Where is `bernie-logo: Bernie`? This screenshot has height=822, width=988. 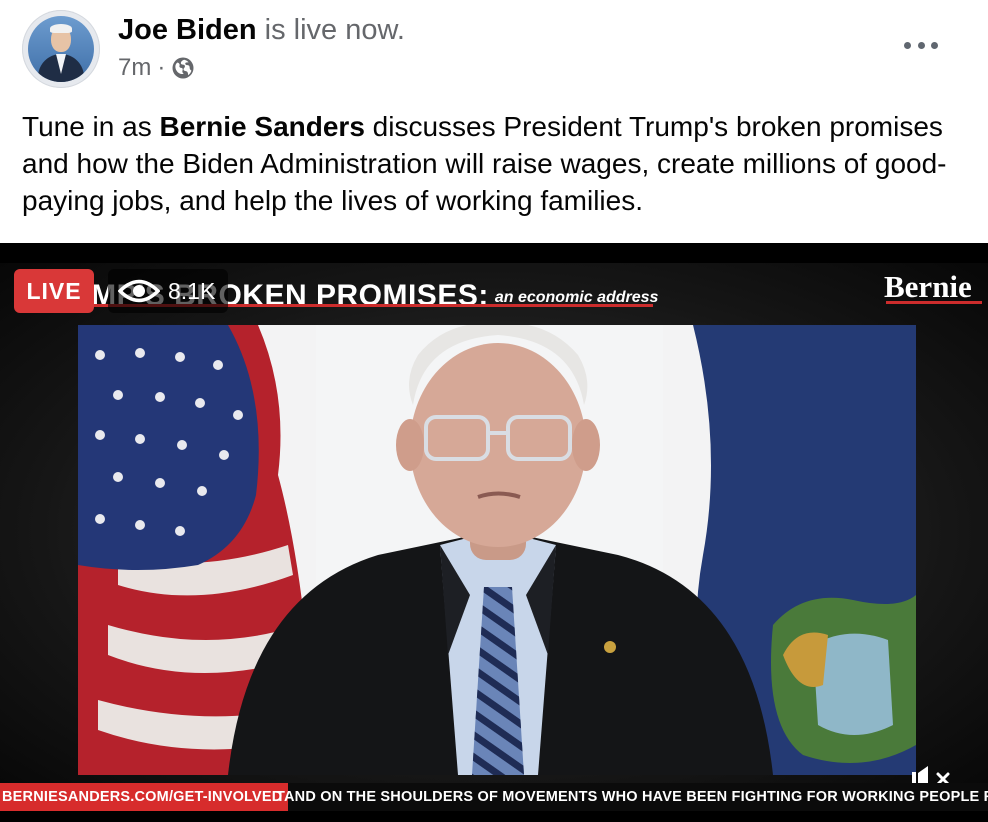 bernie-logo: Bernie is located at coordinates (928, 286).